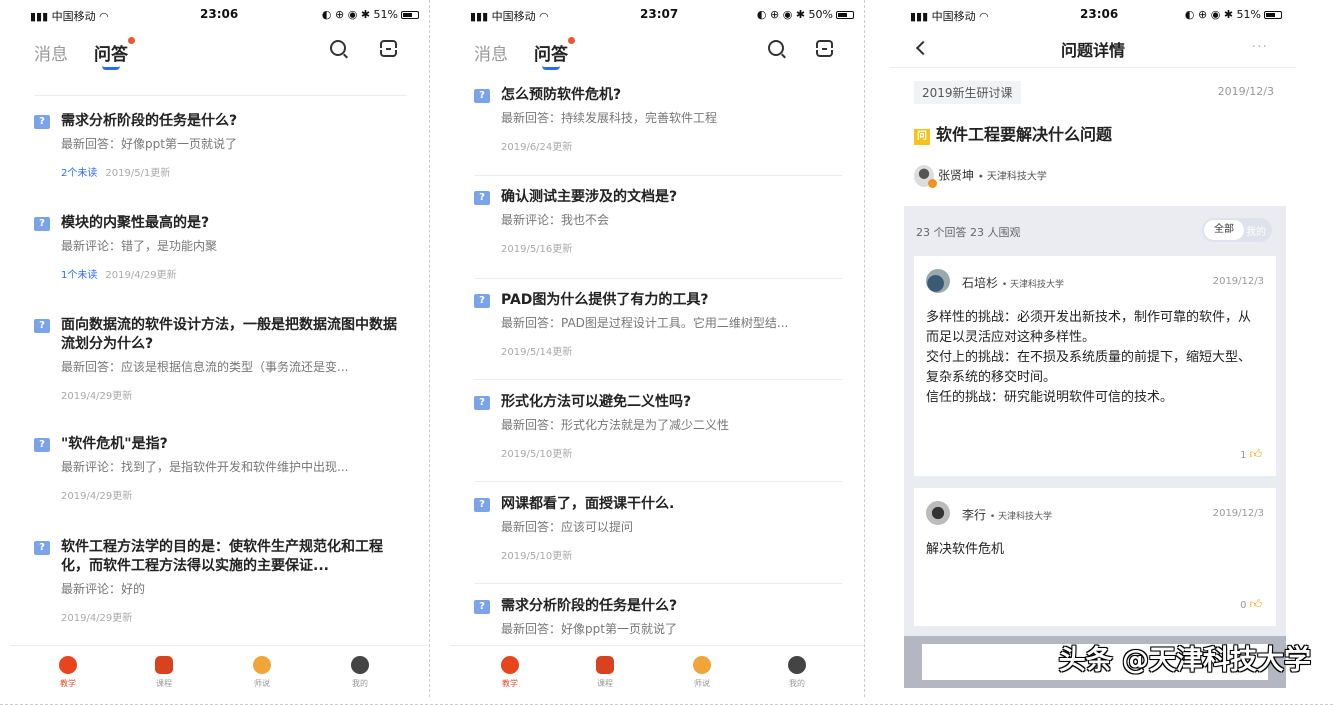  What do you see at coordinates (1238, 281) in the screenshot?
I see `answer-date: 2019/12/3` at bounding box center [1238, 281].